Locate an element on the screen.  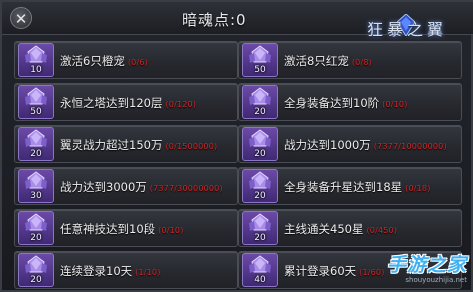
achievement-card: 20 连续登录10天 (1/10) is located at coordinates (126, 270).